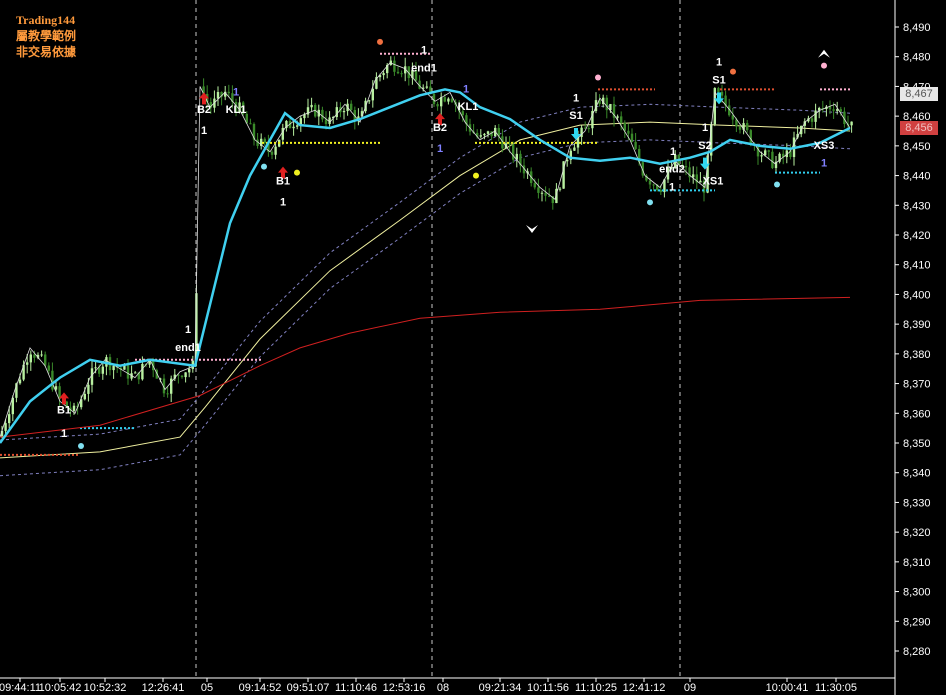 The height and width of the screenshot is (695, 946). What do you see at coordinates (672, 170) in the screenshot?
I see `signal-label: end2` at bounding box center [672, 170].